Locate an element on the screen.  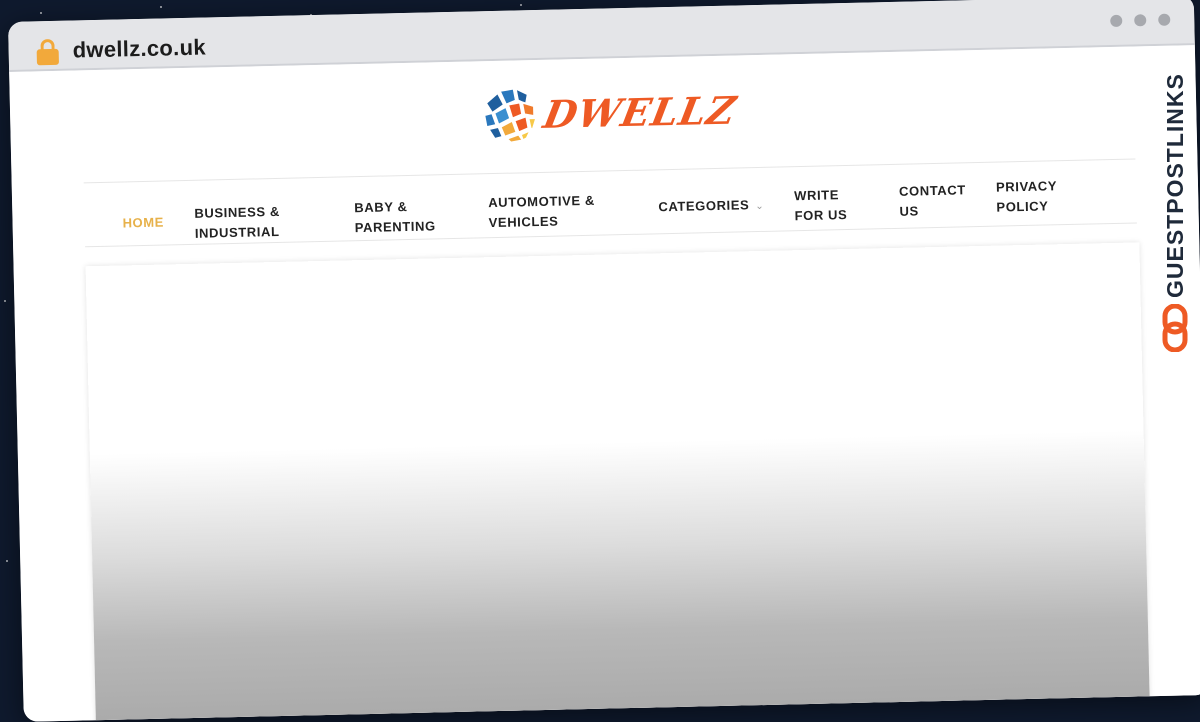
chevron-down-icon: ⌄ is located at coordinates (760, 206).